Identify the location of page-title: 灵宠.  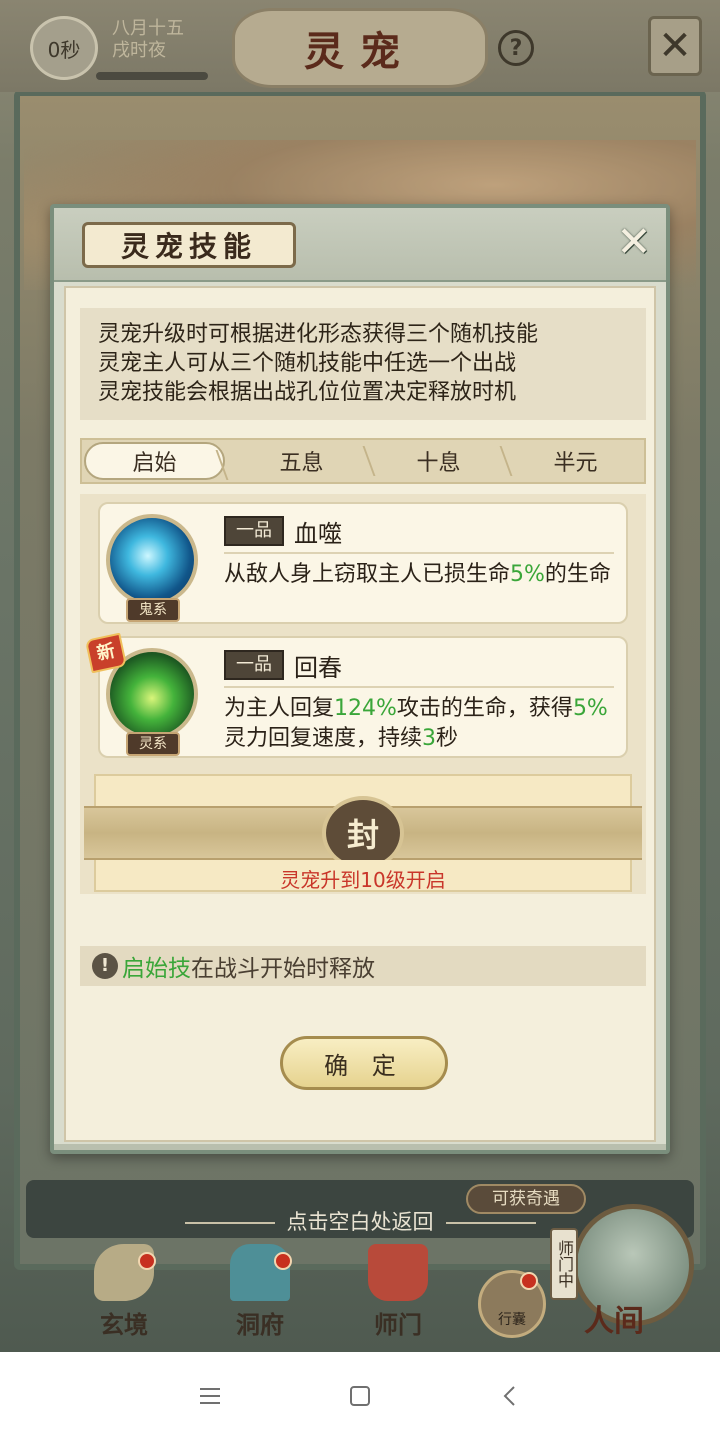
(360, 48).